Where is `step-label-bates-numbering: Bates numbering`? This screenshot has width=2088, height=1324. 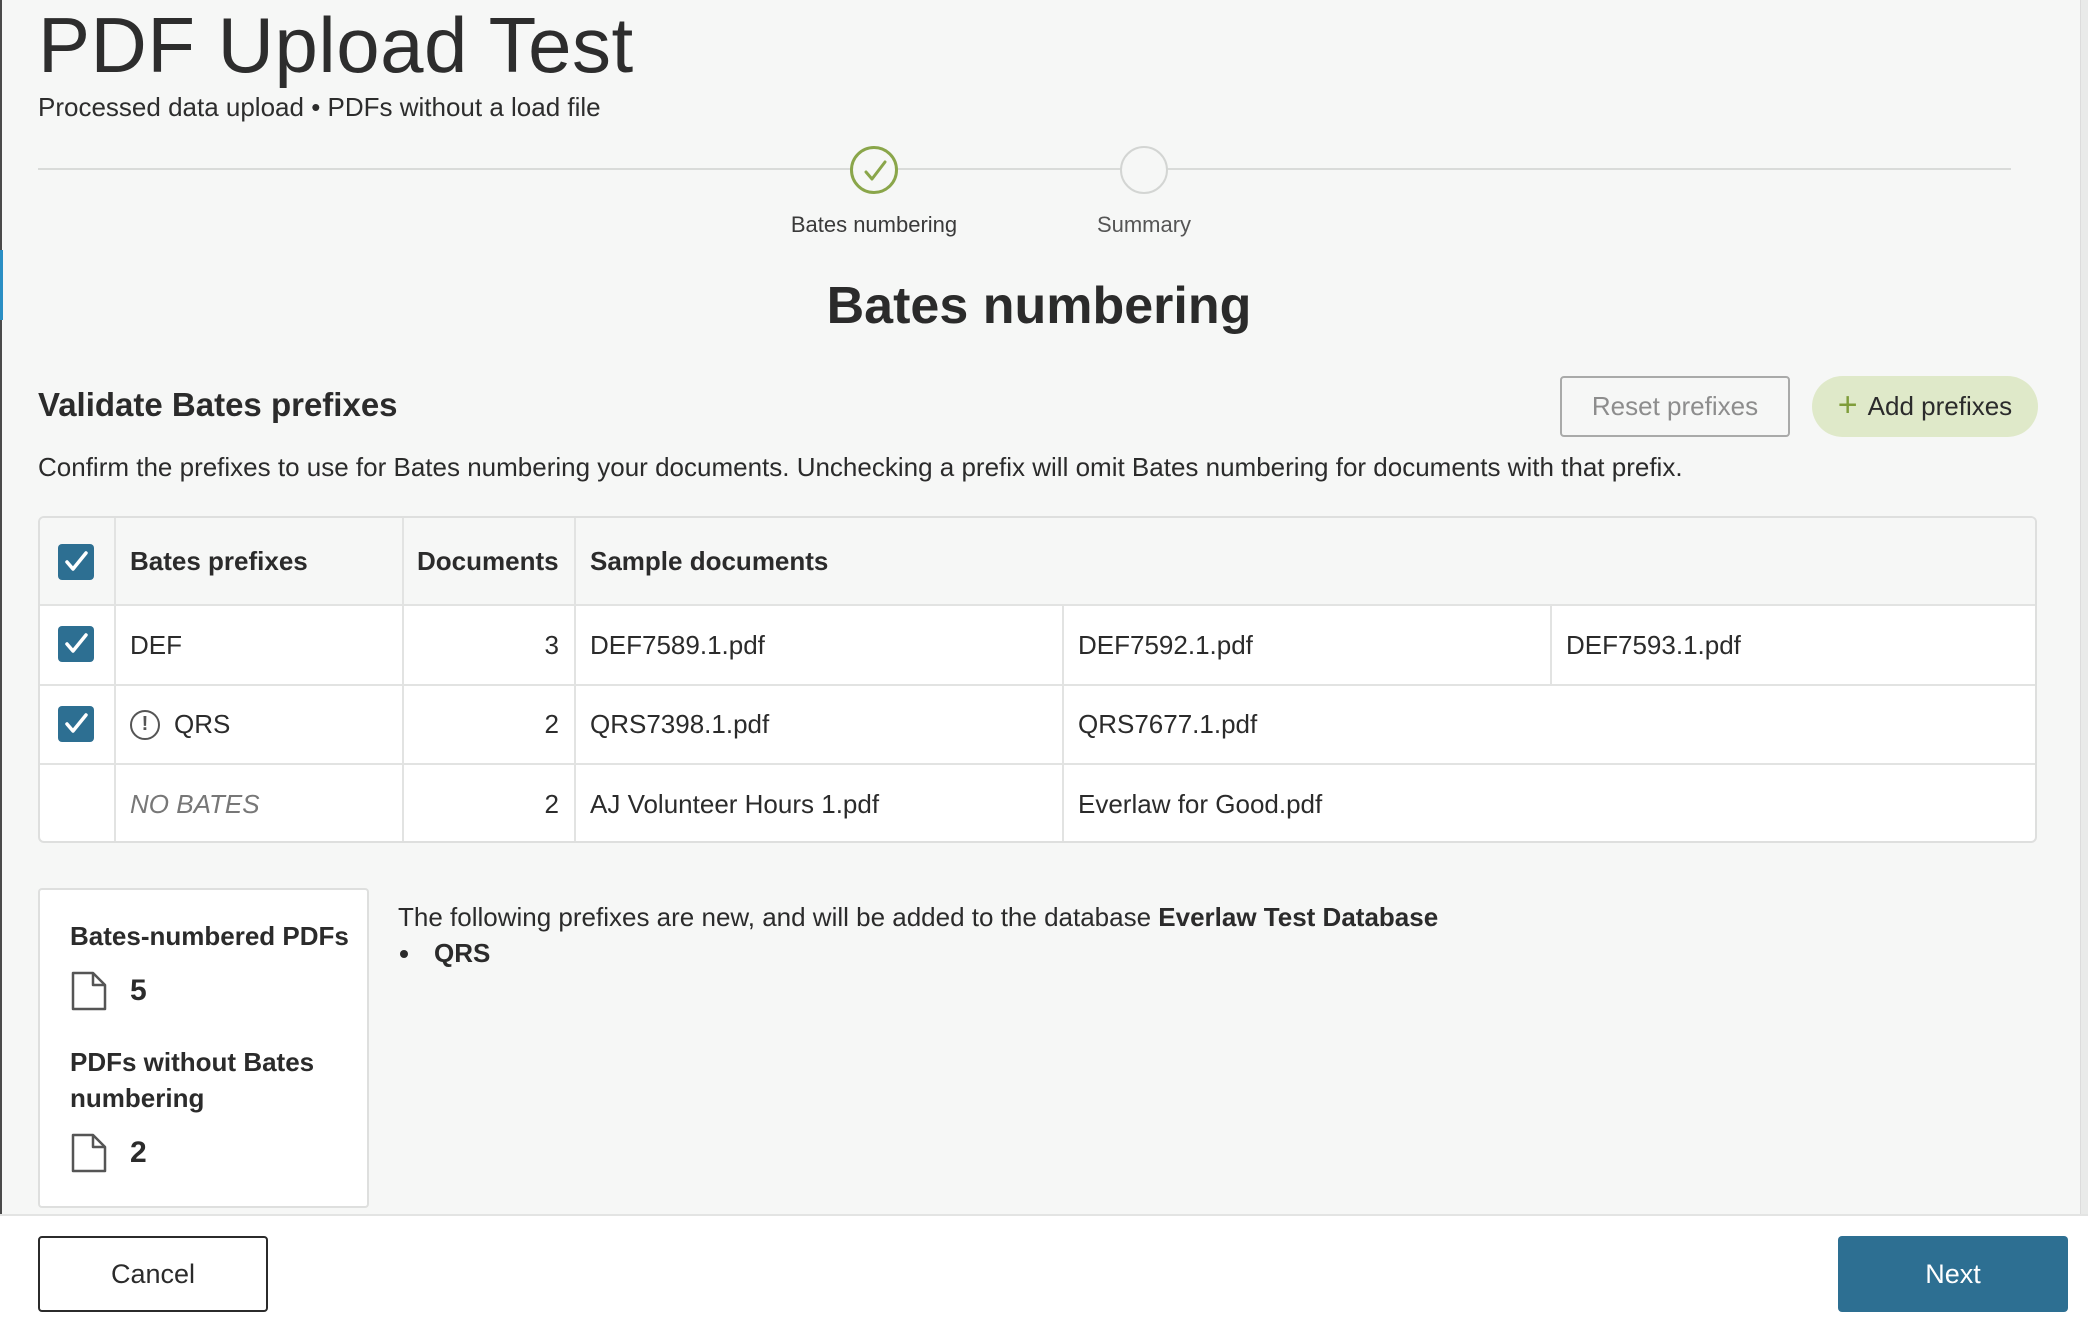
step-label-bates-numbering: Bates numbering is located at coordinates (874, 224).